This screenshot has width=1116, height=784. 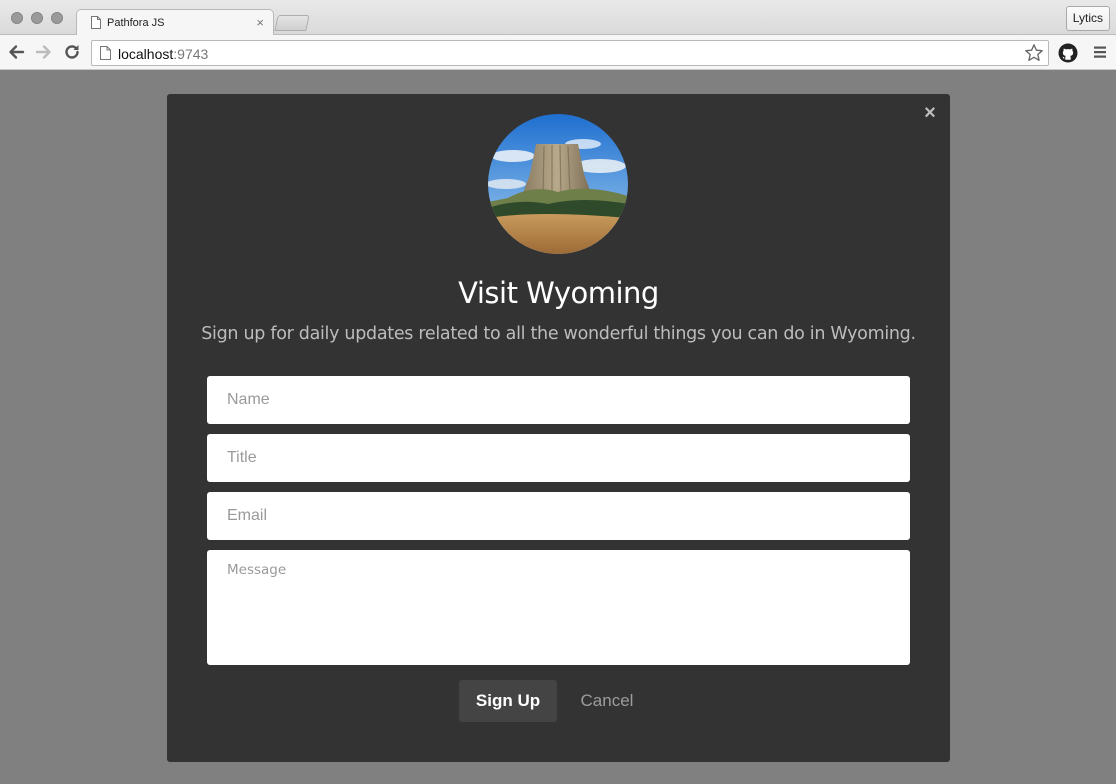 I want to click on url-text: localhost:9743, so click(x=163, y=54).